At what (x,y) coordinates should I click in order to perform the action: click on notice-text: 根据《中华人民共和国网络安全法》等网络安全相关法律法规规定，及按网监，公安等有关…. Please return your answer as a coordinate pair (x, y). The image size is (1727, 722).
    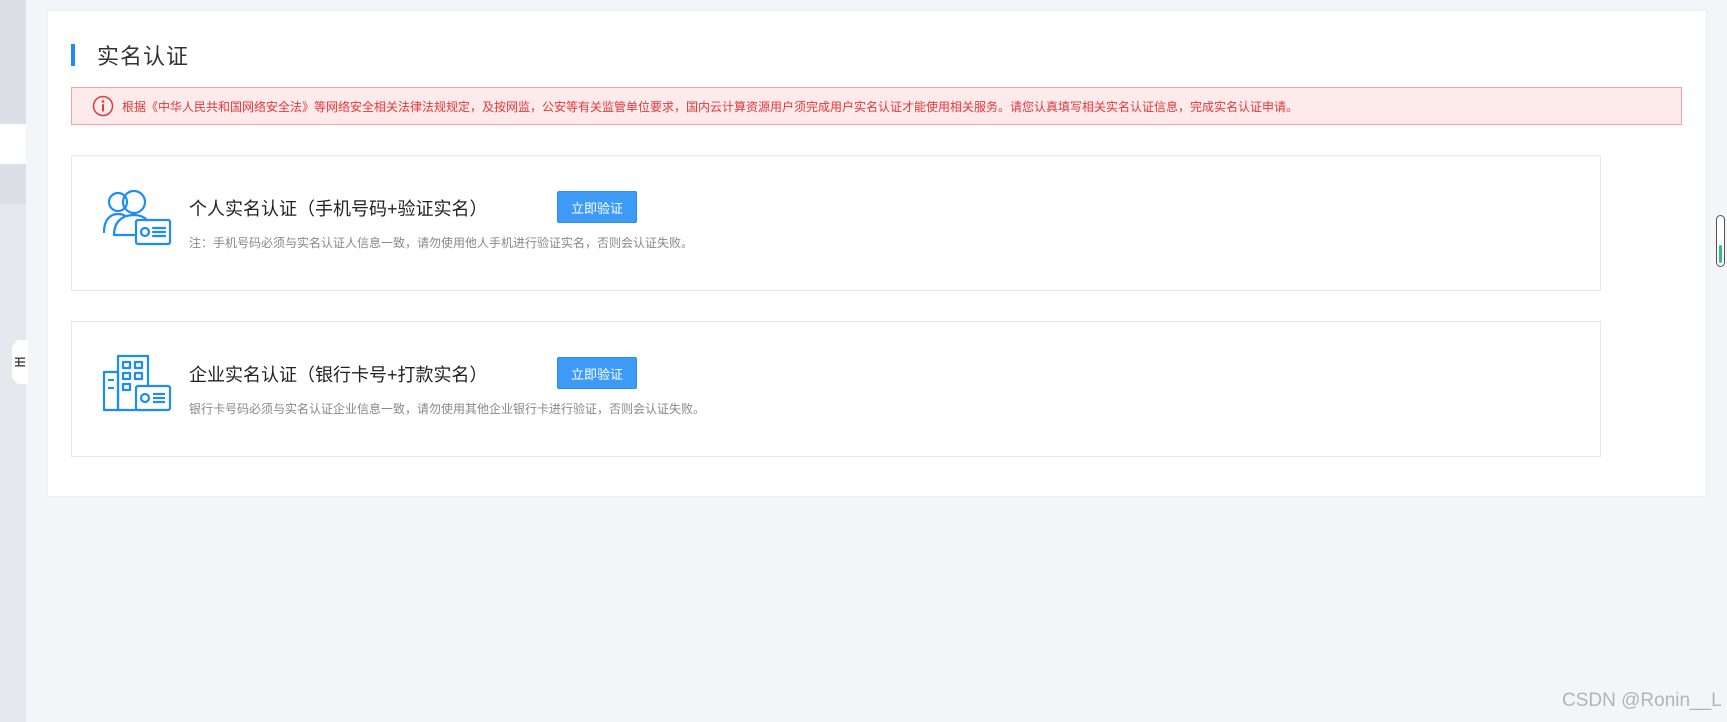
    Looking at the image, I should click on (710, 106).